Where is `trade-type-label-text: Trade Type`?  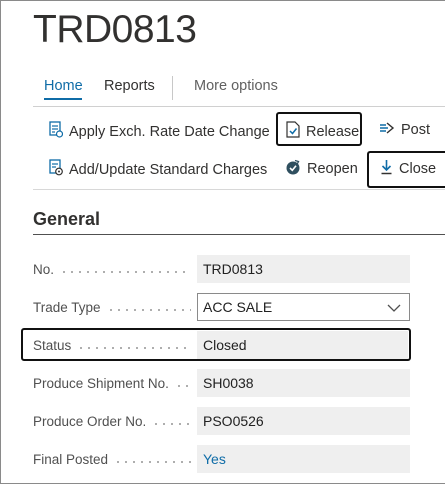 trade-type-label-text: Trade Type is located at coordinates (67, 307).